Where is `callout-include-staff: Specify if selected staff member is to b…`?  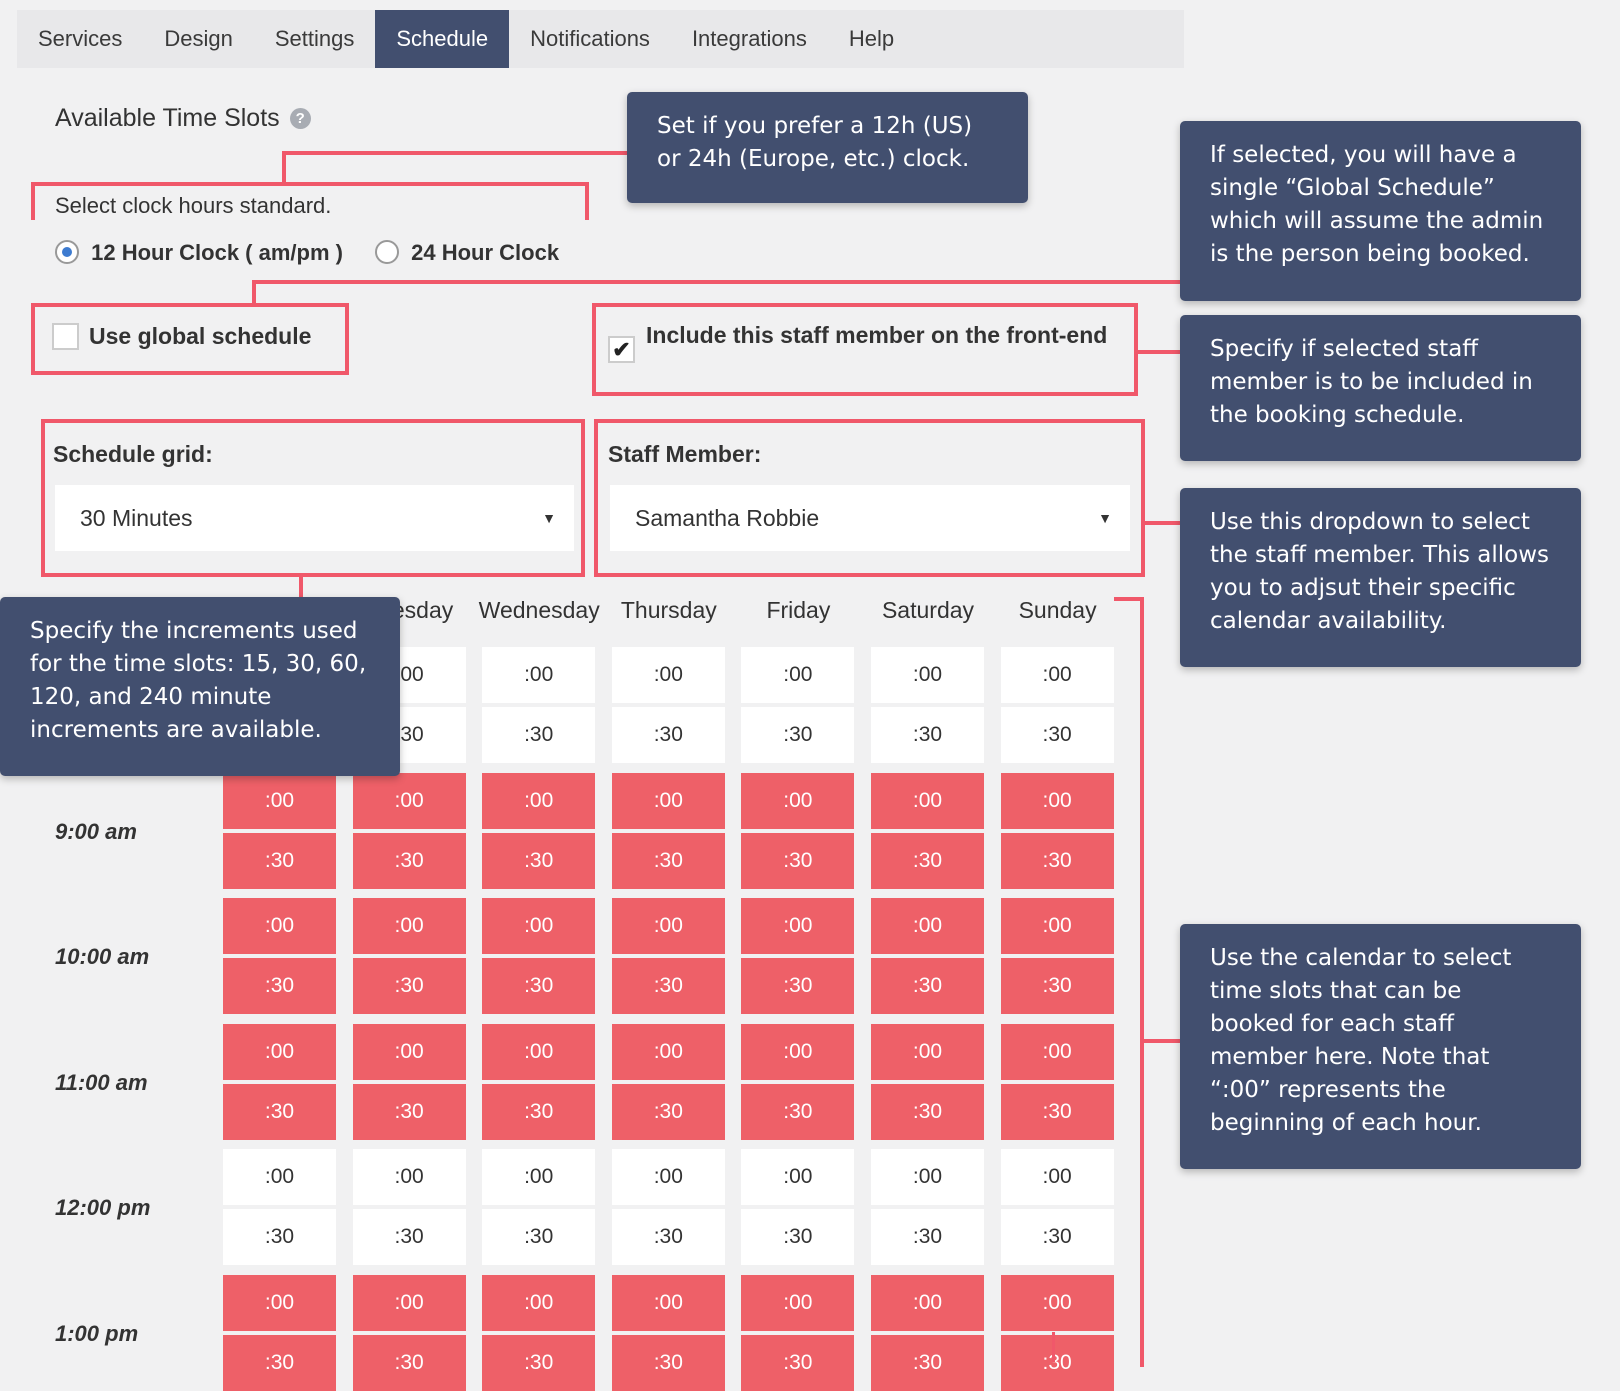 callout-include-staff: Specify if selected staff member is to b… is located at coordinates (1380, 388).